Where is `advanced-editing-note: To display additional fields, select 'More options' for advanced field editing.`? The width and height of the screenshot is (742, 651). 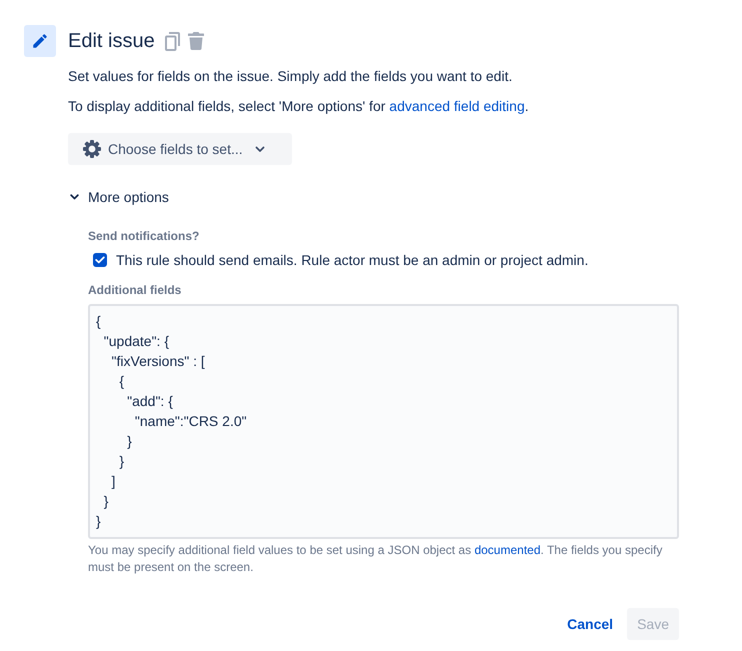
advanced-editing-note: To display additional fields, select 'More options' for advanced field editing. is located at coordinates (299, 106).